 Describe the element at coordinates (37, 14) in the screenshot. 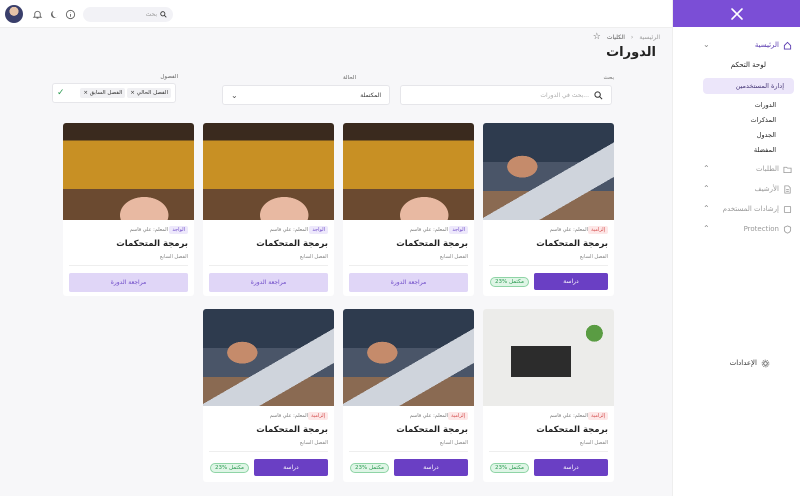

I see `bell-icon` at that location.